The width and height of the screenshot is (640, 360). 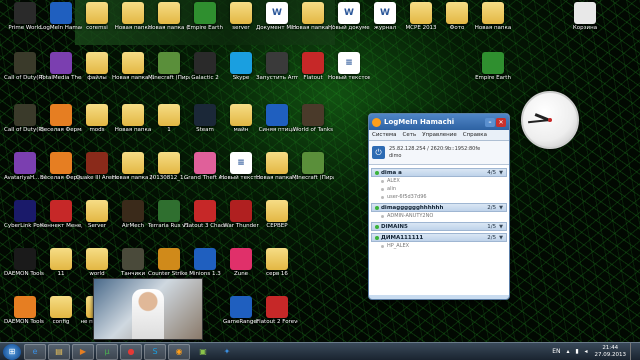 What do you see at coordinates (493, 78) in the screenshot?
I see `desktop-icon-label: Empire Earth` at bounding box center [493, 78].